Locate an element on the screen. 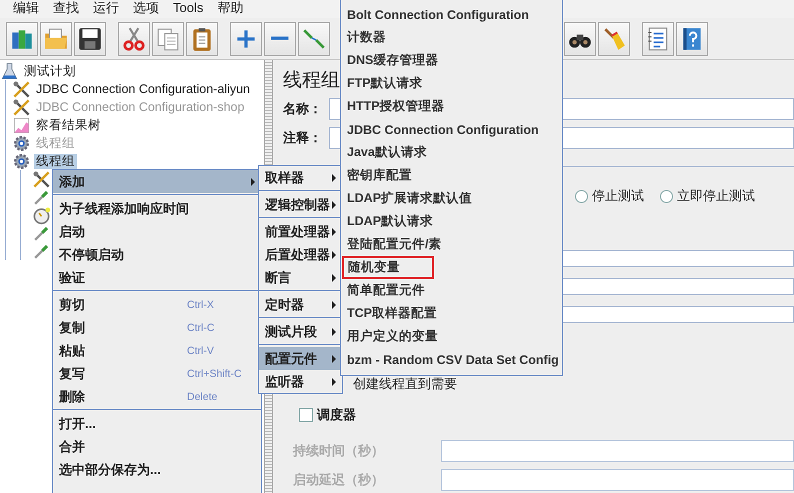 Image resolution: width=794 pixels, height=493 pixels. shortcut-label: Ctrl+Shift-C is located at coordinates (215, 374).